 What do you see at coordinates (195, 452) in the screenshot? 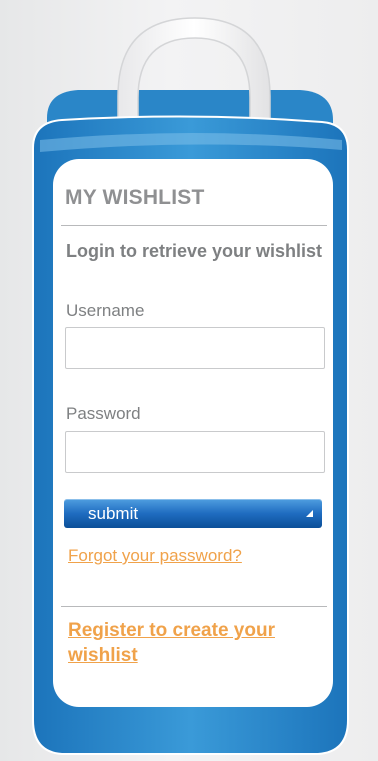
I see `password-field` at bounding box center [195, 452].